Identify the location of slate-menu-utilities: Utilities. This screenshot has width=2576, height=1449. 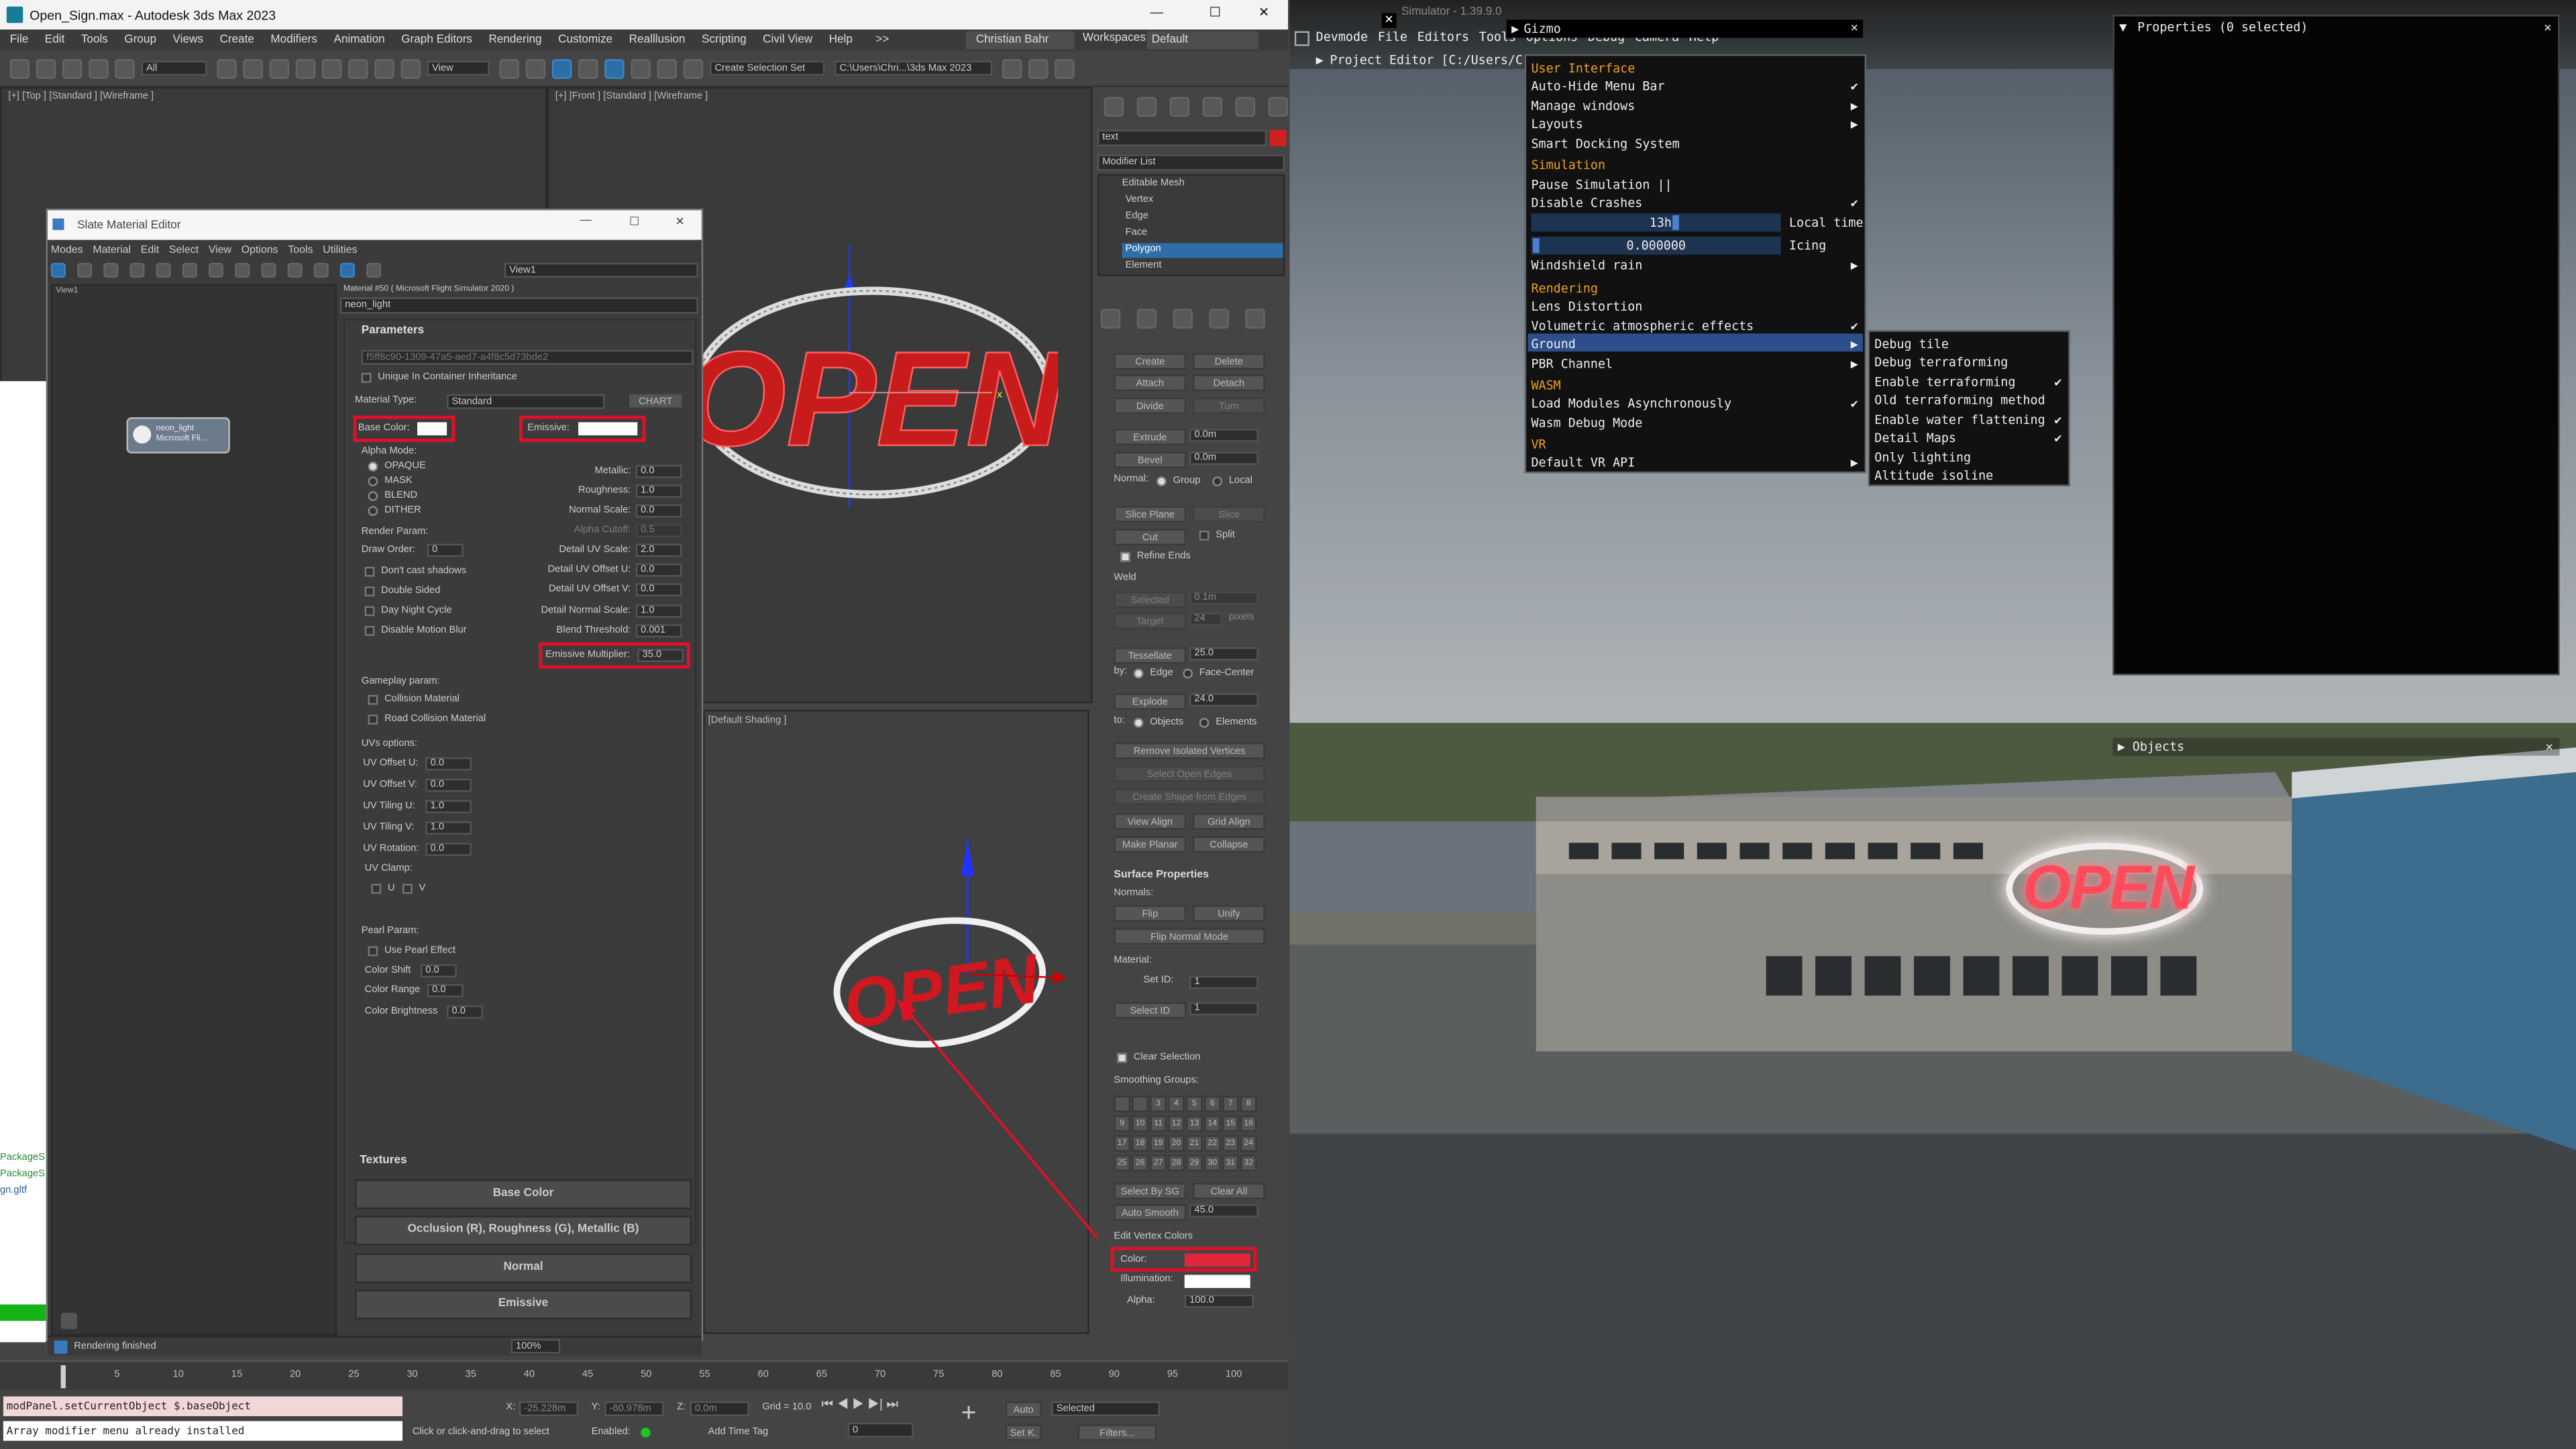
(340, 250).